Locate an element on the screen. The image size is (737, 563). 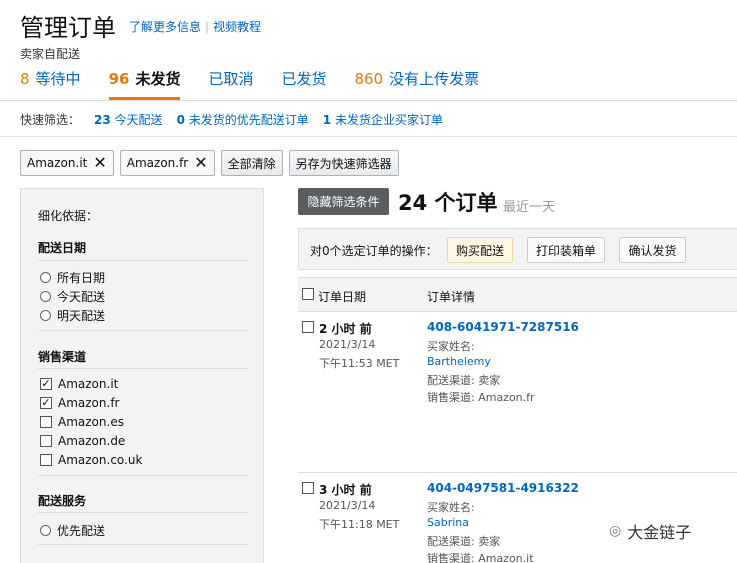
filter-chip-amazon-it: Amazon.it ✕ is located at coordinates (67, 163).